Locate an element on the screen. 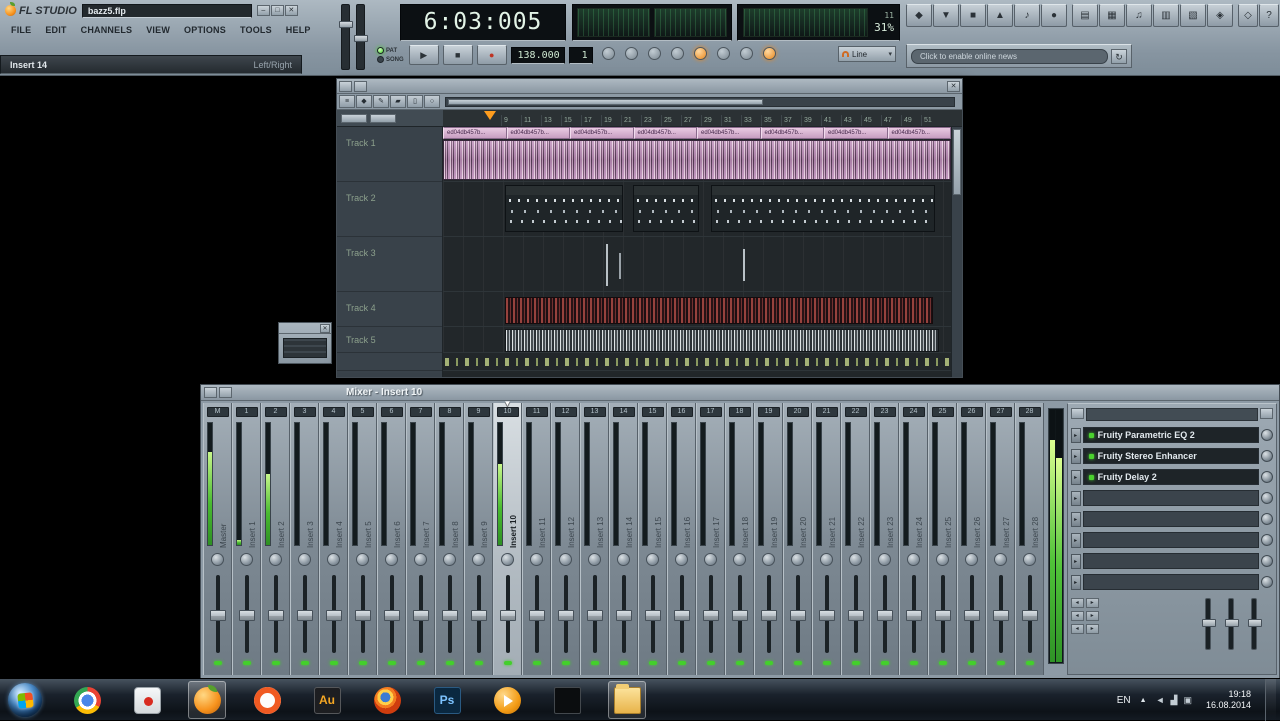  mixer-strip-insert-2: 2 Insert 2 is located at coordinates (275, 539).